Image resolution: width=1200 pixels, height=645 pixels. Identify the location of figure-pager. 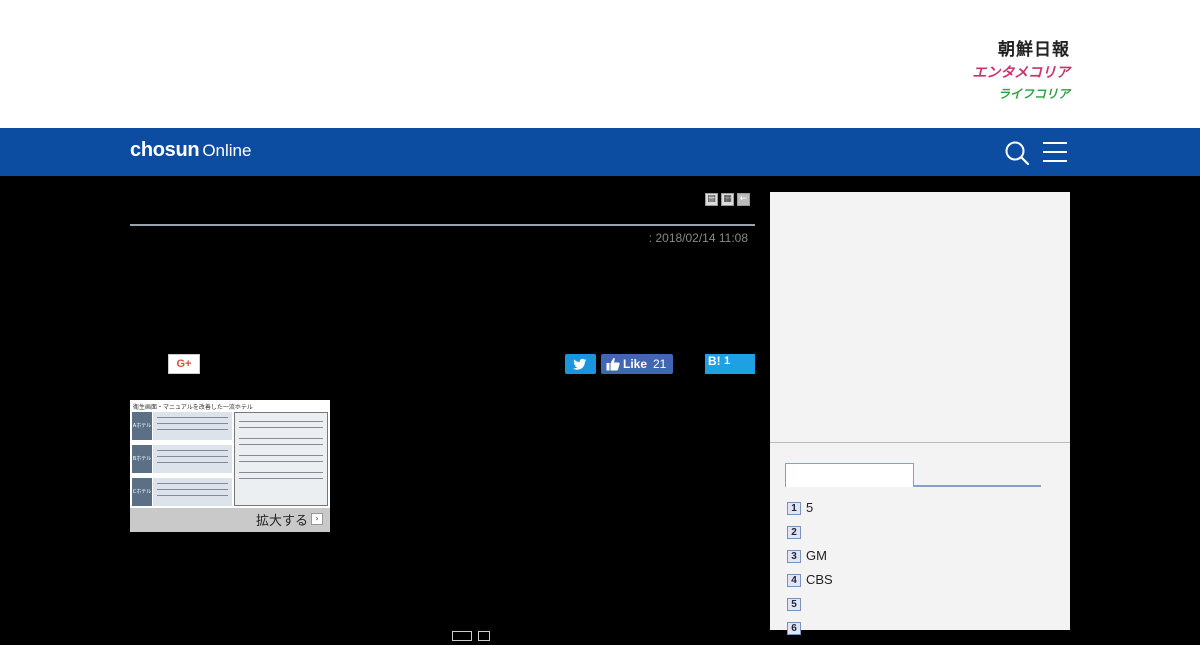
(474, 635).